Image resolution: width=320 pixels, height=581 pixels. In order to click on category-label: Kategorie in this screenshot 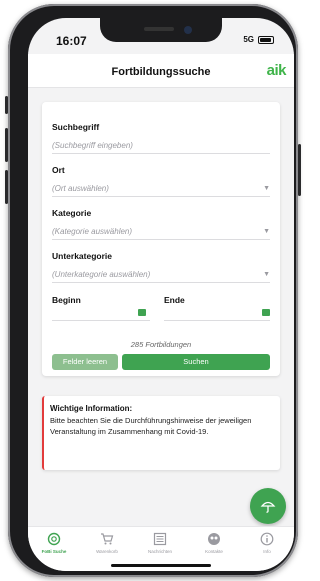, I will do `click(72, 213)`.